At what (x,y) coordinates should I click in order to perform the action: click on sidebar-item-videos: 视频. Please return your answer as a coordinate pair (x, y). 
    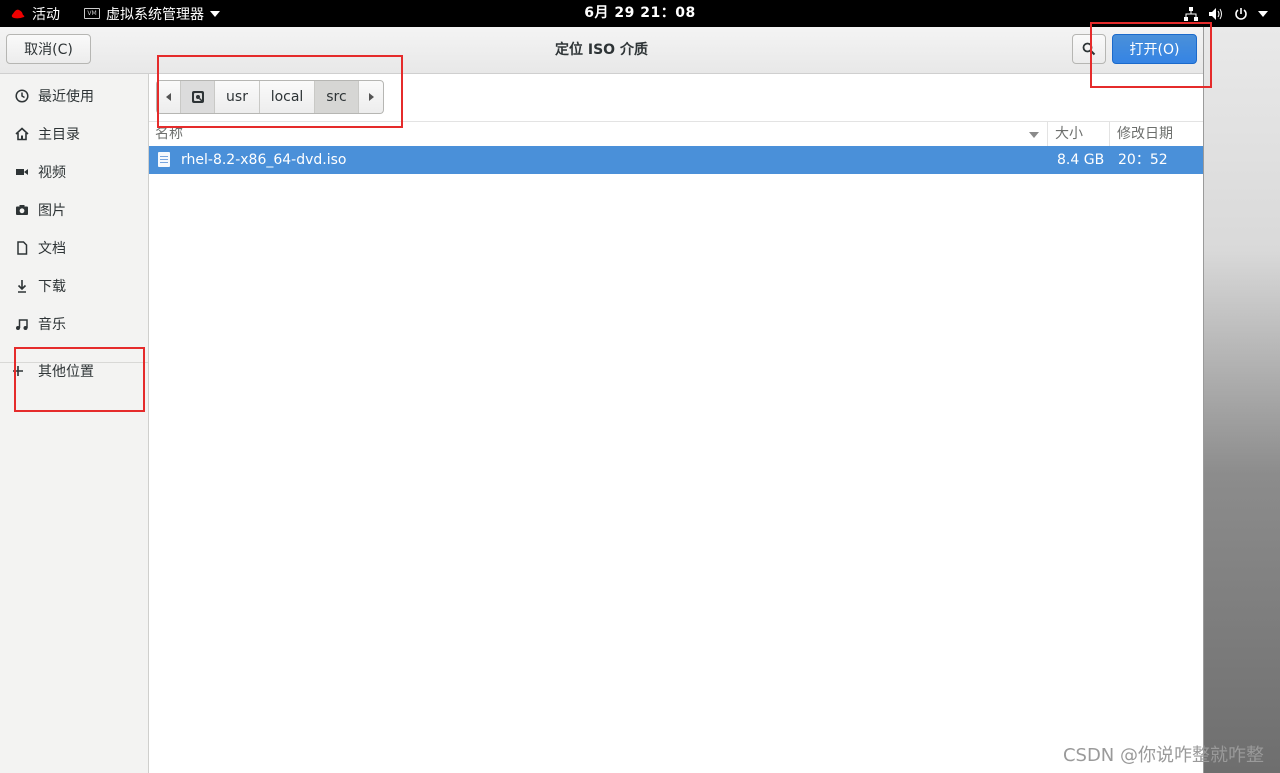
    Looking at the image, I should click on (74, 172).